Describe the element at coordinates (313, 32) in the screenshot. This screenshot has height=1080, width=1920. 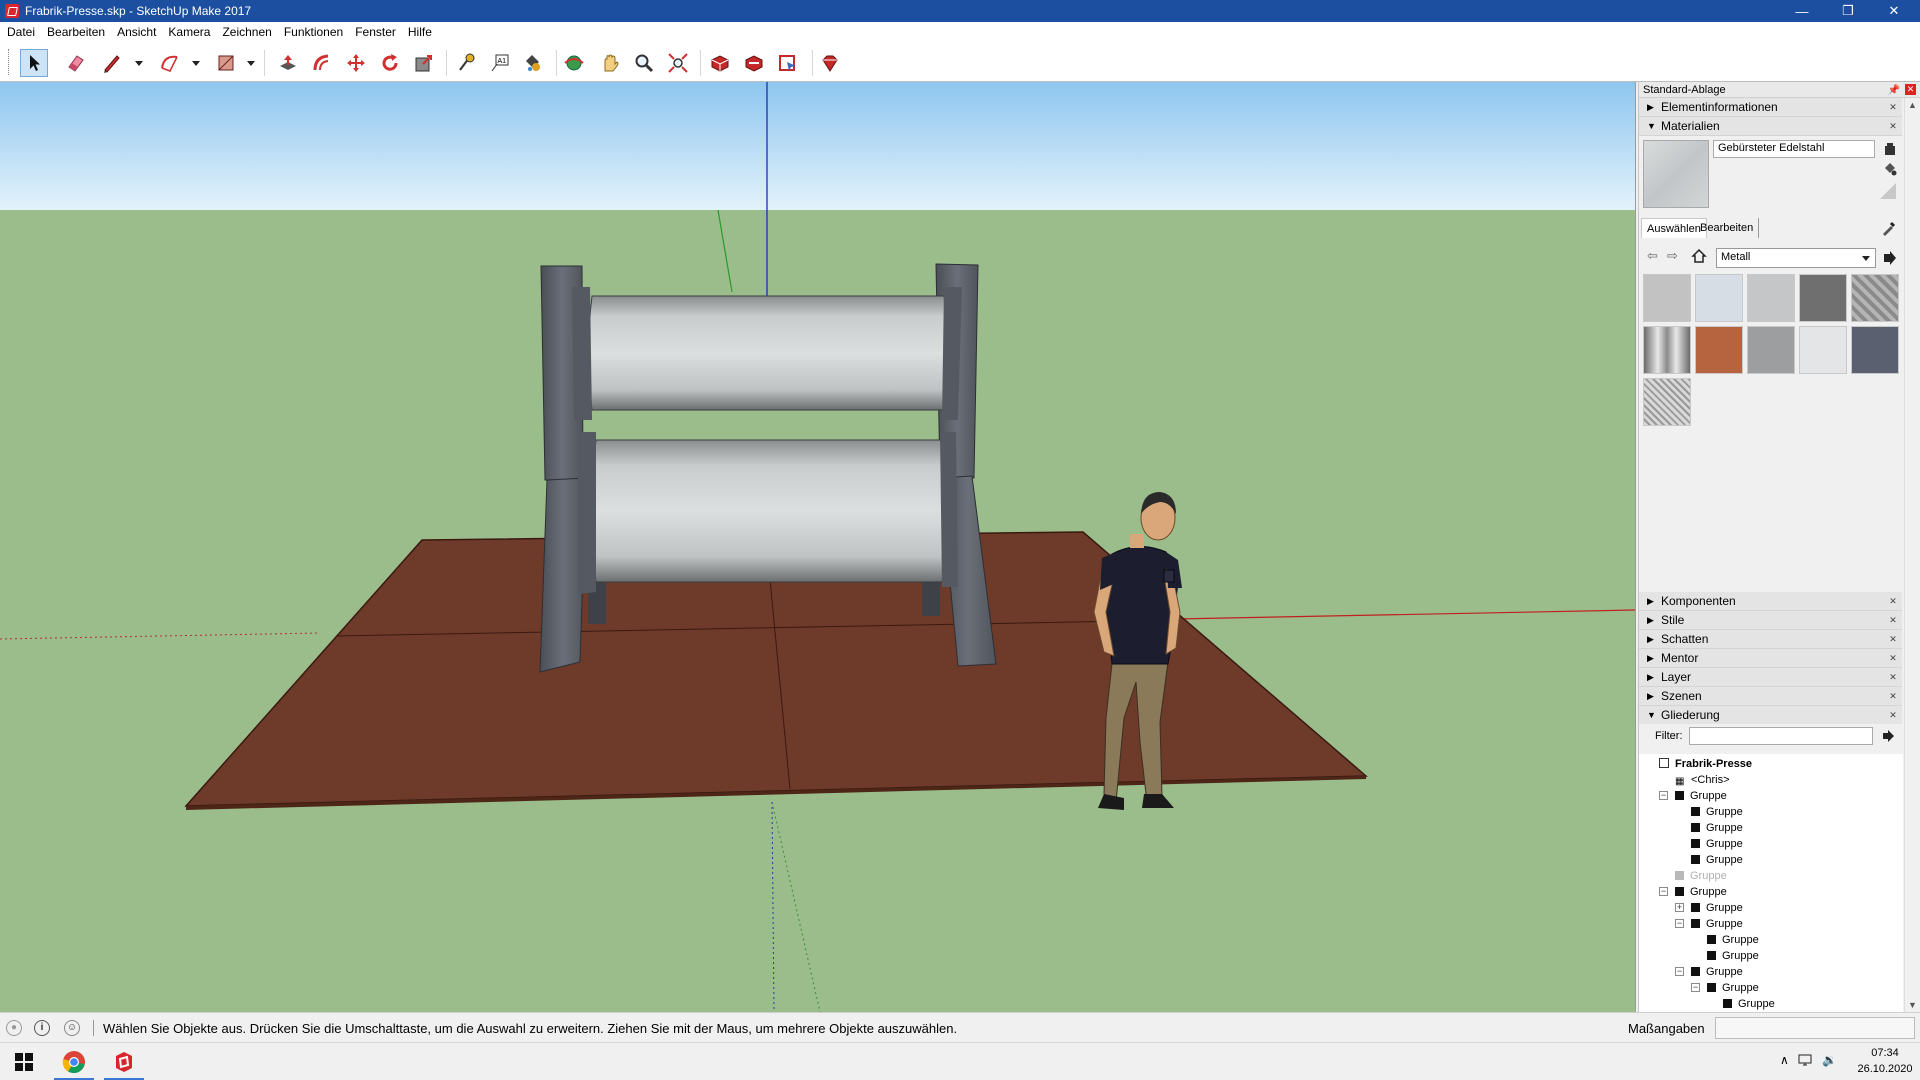
I see `menu-funktionen: Funktionen` at that location.